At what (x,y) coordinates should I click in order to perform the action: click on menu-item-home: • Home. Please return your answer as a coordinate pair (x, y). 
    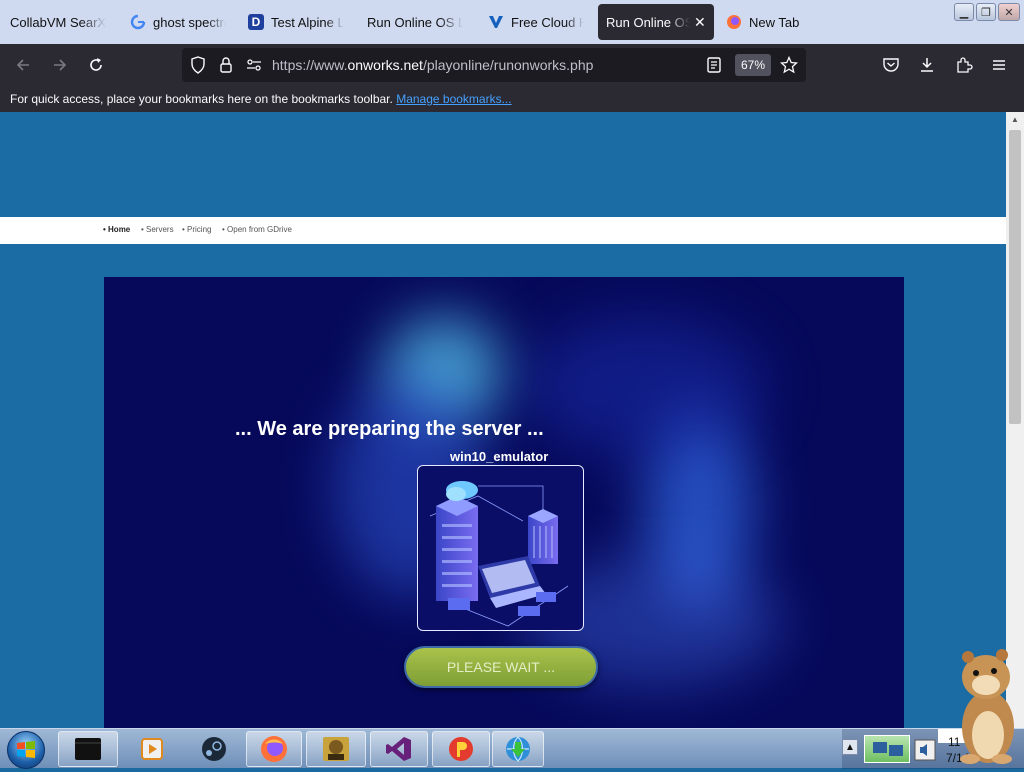
    Looking at the image, I should click on (116, 229).